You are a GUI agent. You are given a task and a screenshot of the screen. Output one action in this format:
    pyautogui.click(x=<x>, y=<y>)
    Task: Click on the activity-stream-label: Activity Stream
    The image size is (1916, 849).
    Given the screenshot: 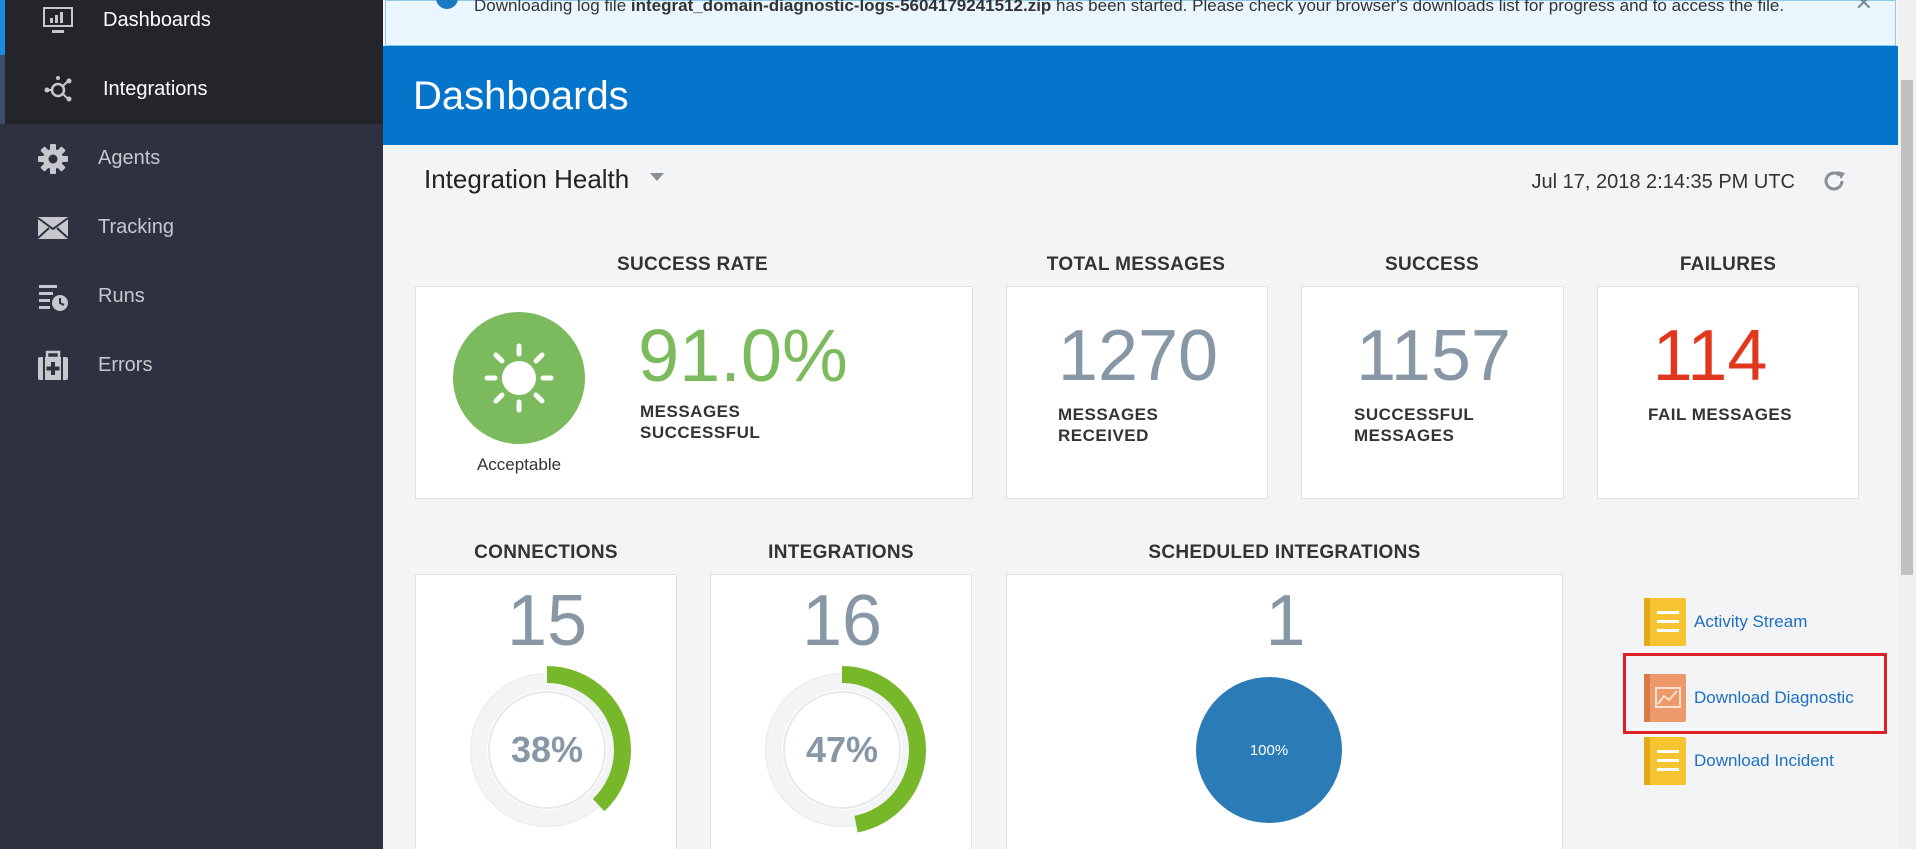 What is the action you would take?
    pyautogui.click(x=1751, y=621)
    